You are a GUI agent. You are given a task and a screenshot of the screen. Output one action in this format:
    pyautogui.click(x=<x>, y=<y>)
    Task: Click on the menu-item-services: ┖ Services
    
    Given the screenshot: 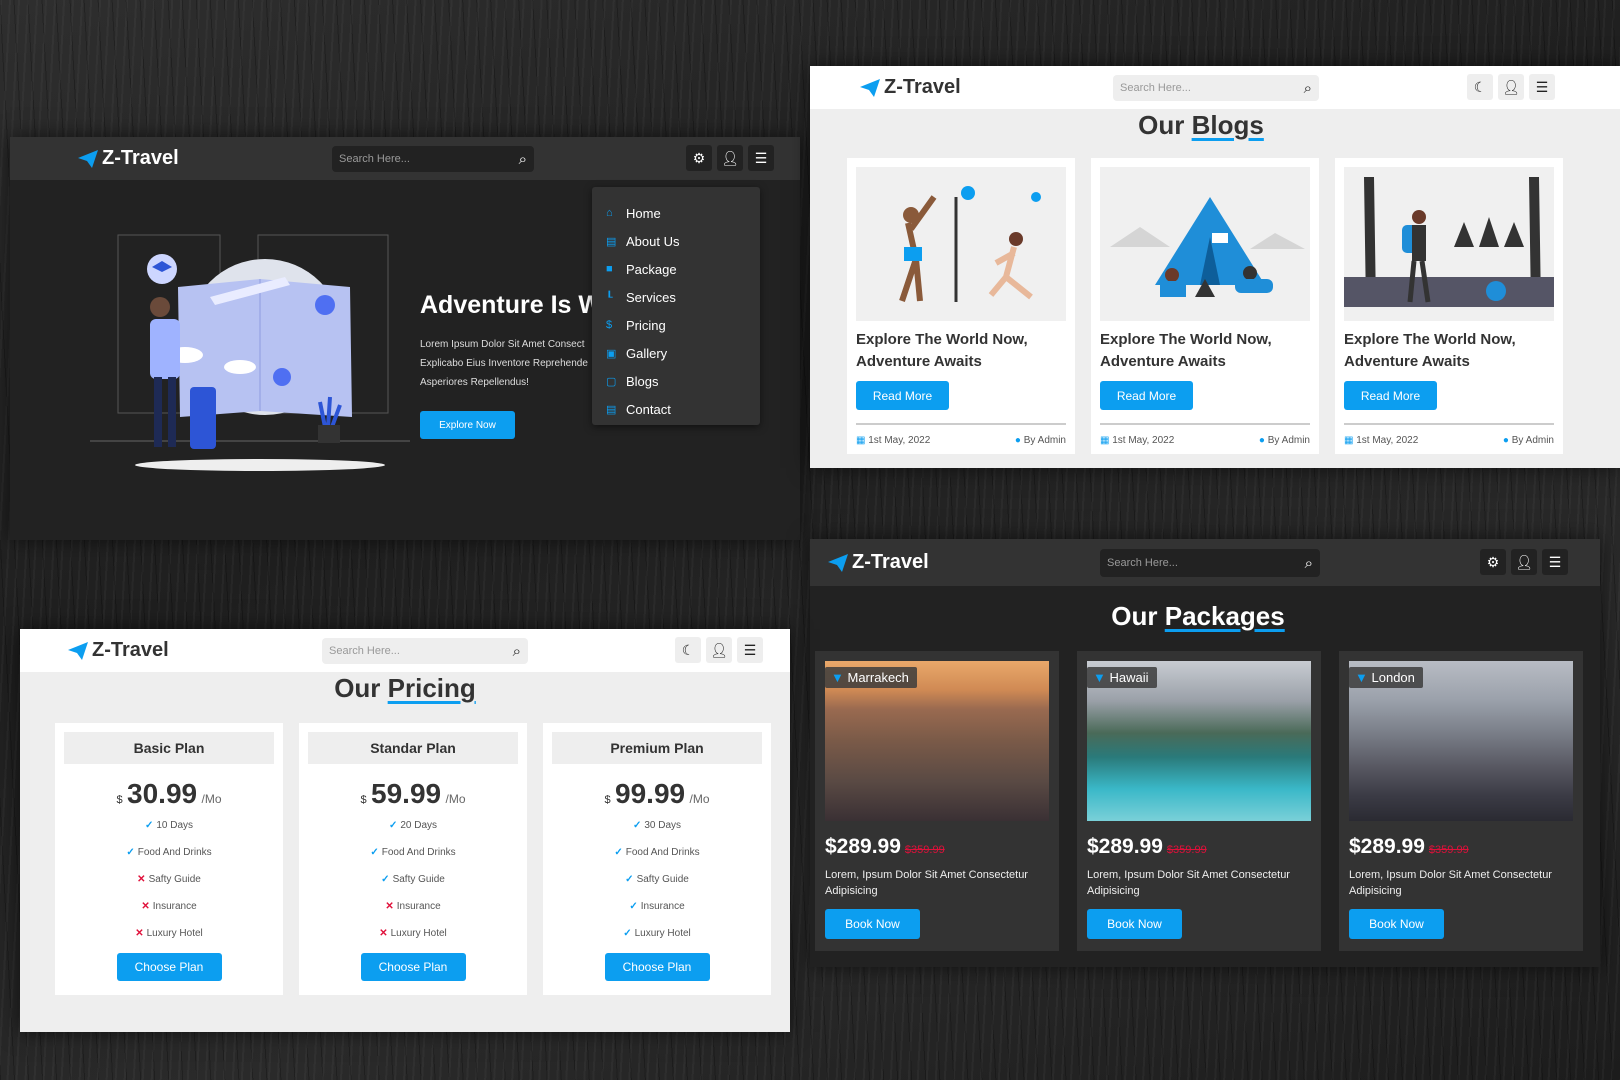 What is the action you would take?
    pyautogui.click(x=683, y=297)
    